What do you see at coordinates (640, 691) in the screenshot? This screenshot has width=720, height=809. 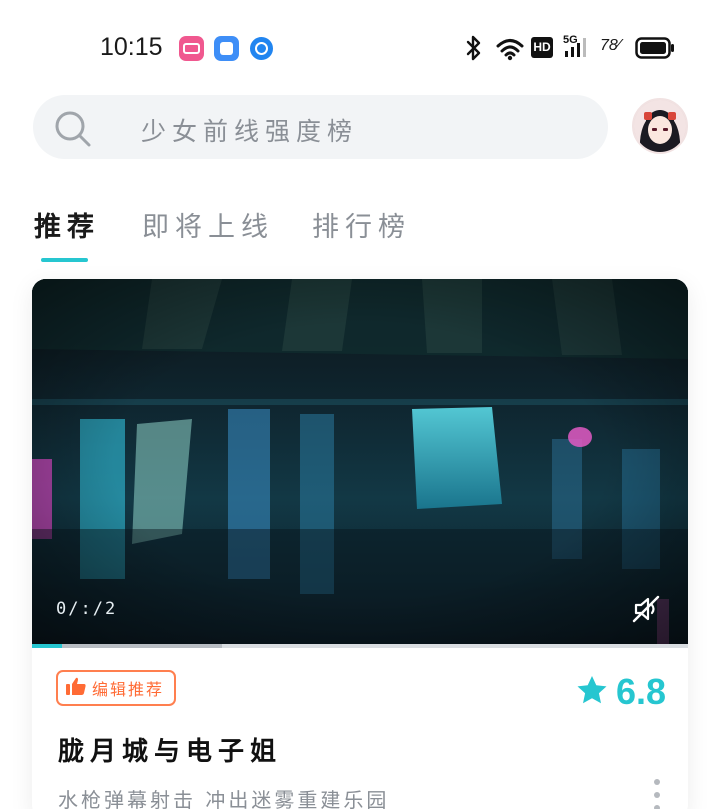 I see `rating-value: 6.8` at bounding box center [640, 691].